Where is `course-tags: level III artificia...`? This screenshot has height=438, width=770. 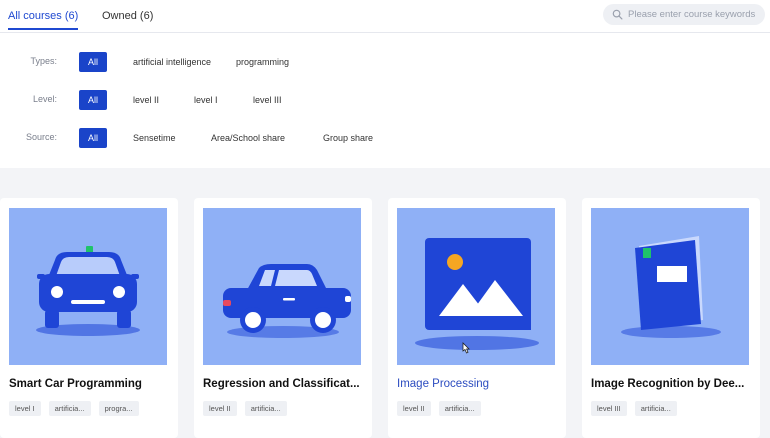
course-tags: level III artificia... is located at coordinates (634, 408).